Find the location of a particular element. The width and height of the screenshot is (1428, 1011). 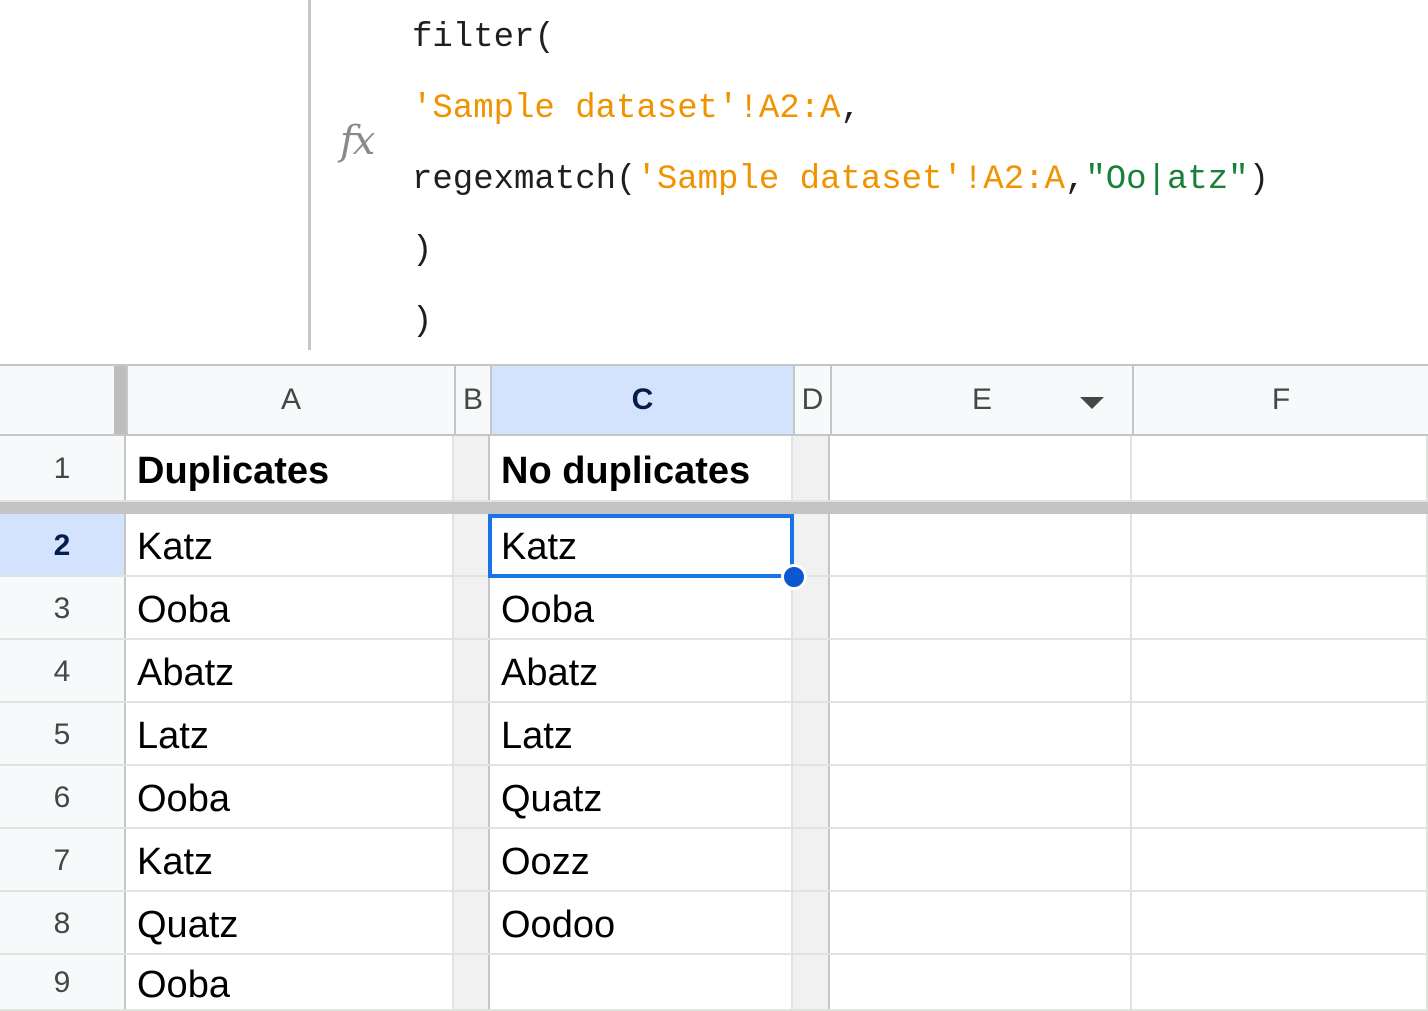

cell-c3: Ooba is located at coordinates (641, 607).